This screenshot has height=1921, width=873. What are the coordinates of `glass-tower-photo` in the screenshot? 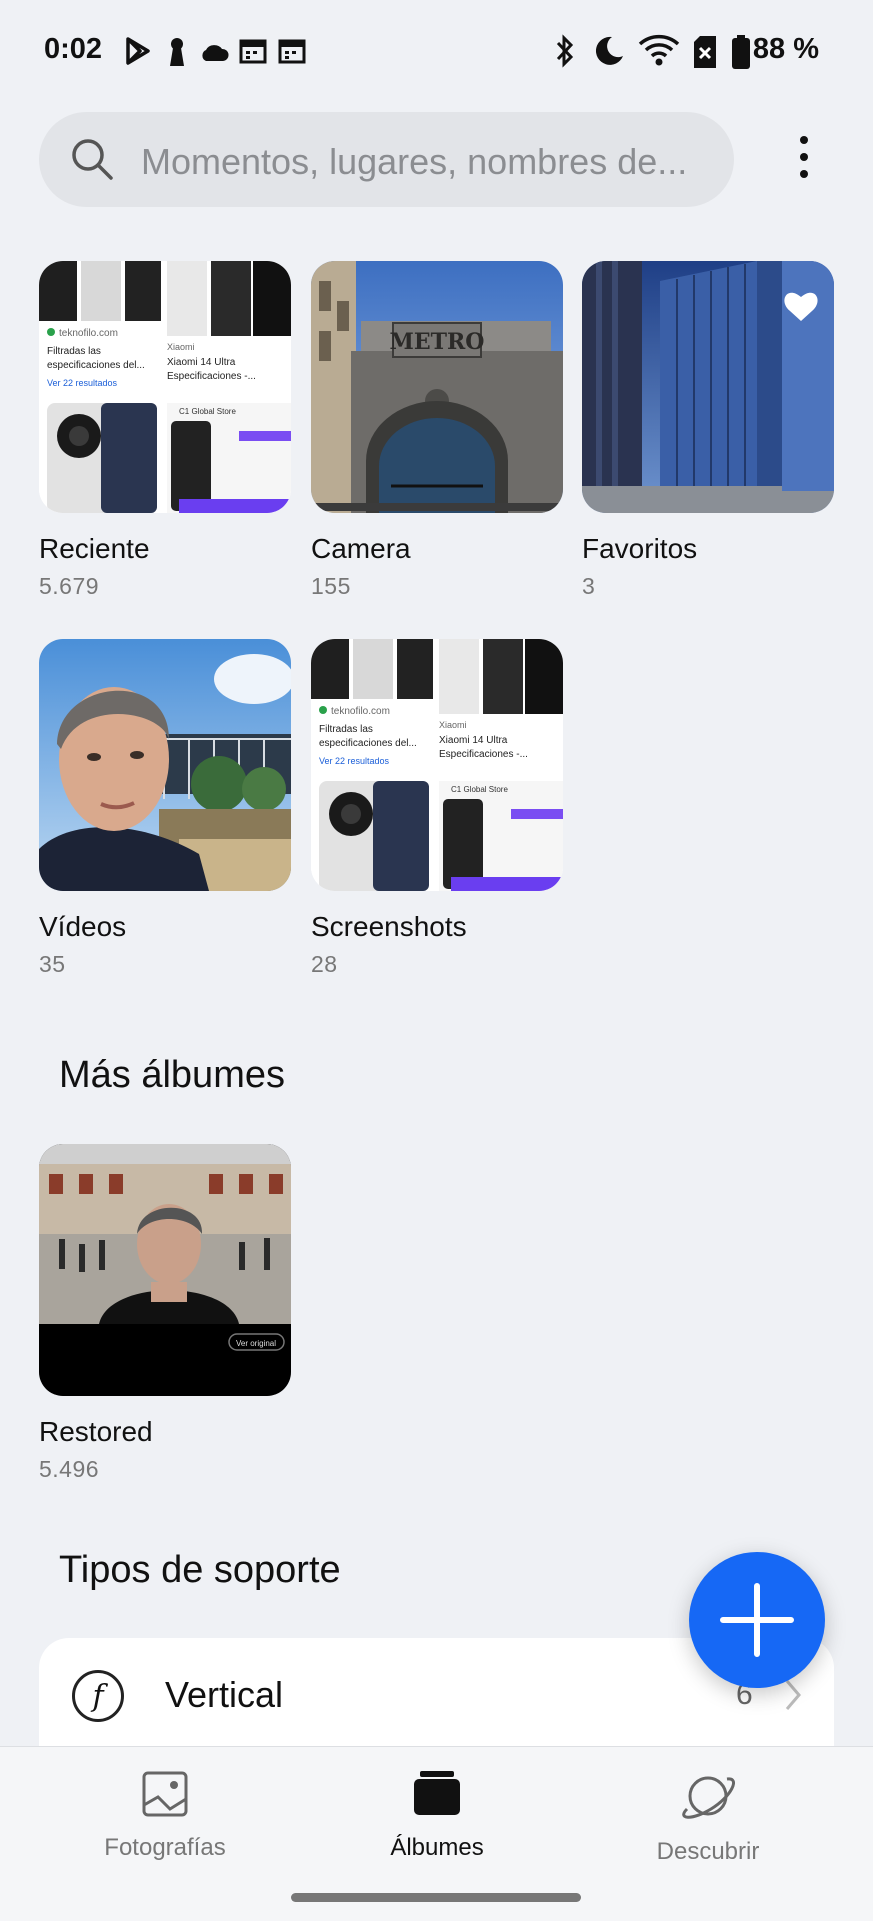 It's located at (708, 387).